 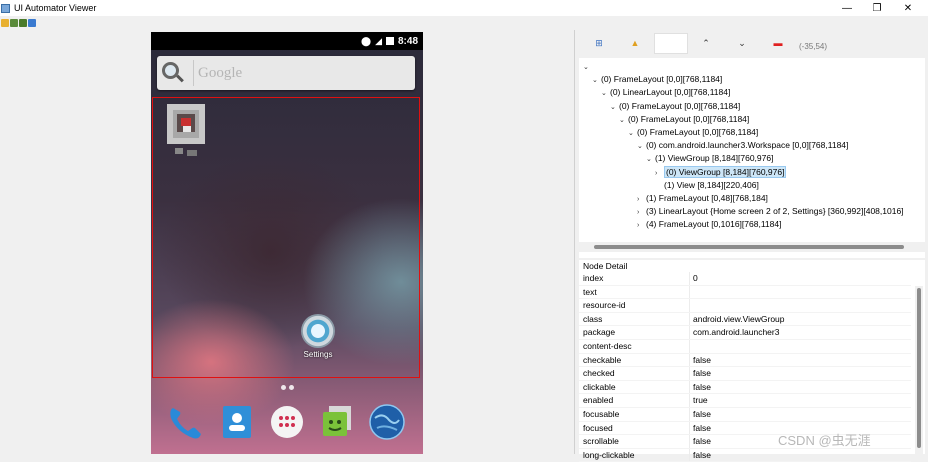 I want to click on device-screenshot-icon, so click(x=14, y=23).